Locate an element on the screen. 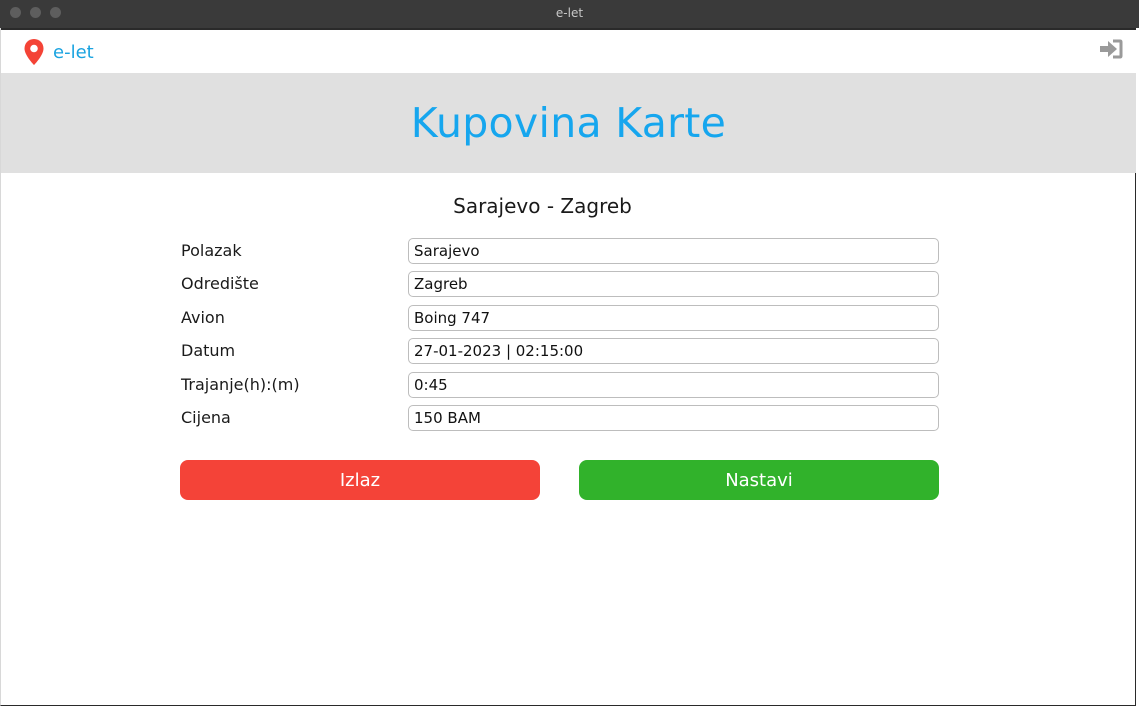 Image resolution: width=1139 pixels, height=709 pixels. window-title: e-let is located at coordinates (569, 13).